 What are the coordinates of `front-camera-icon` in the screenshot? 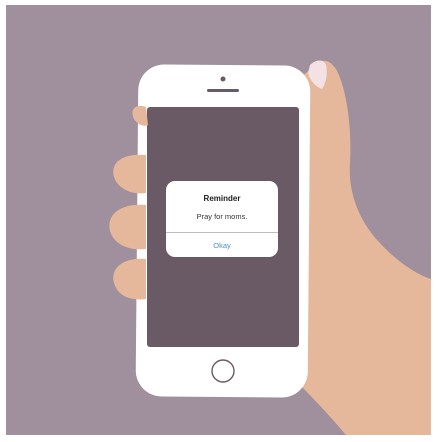 It's located at (223, 79).